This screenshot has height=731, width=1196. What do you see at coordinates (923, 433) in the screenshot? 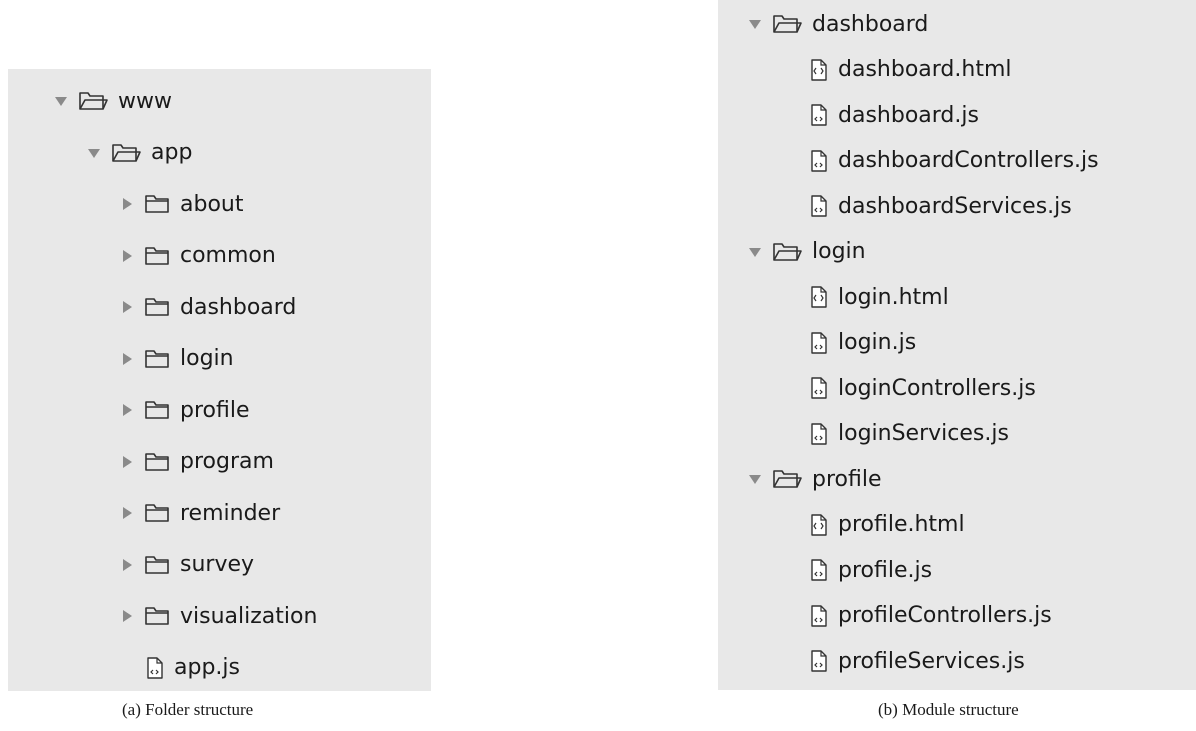
I see `tree-item-label: loginServices.js` at bounding box center [923, 433].